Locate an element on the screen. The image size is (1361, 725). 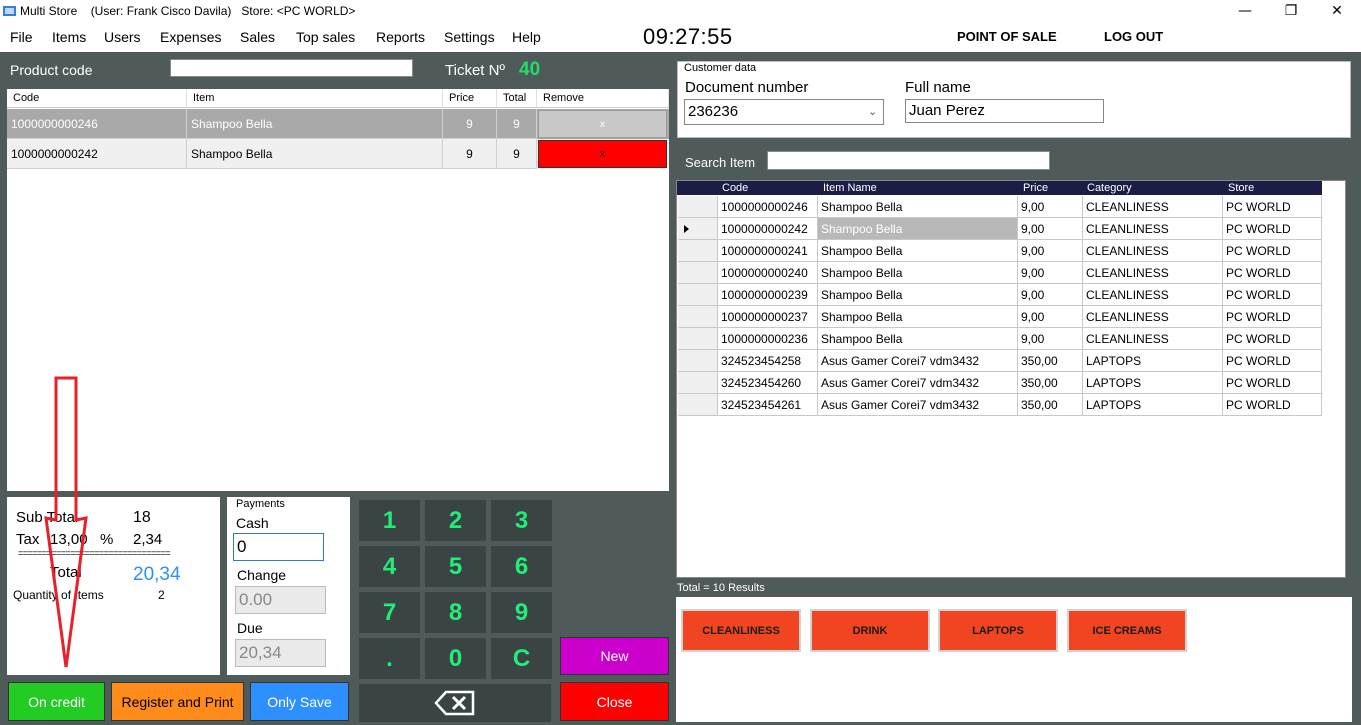
chevron-down-icon: ⌄ is located at coordinates (874, 111).